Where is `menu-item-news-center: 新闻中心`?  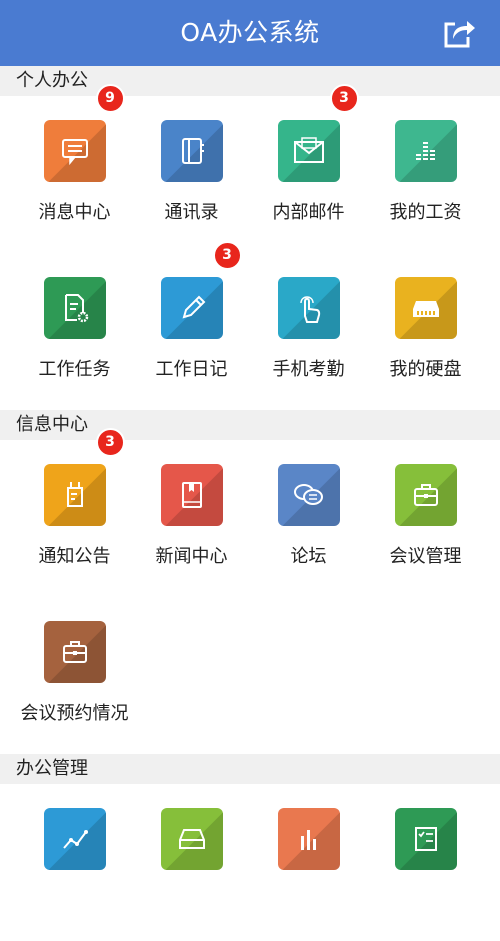 menu-item-news-center: 新闻中心 is located at coordinates (191, 518).